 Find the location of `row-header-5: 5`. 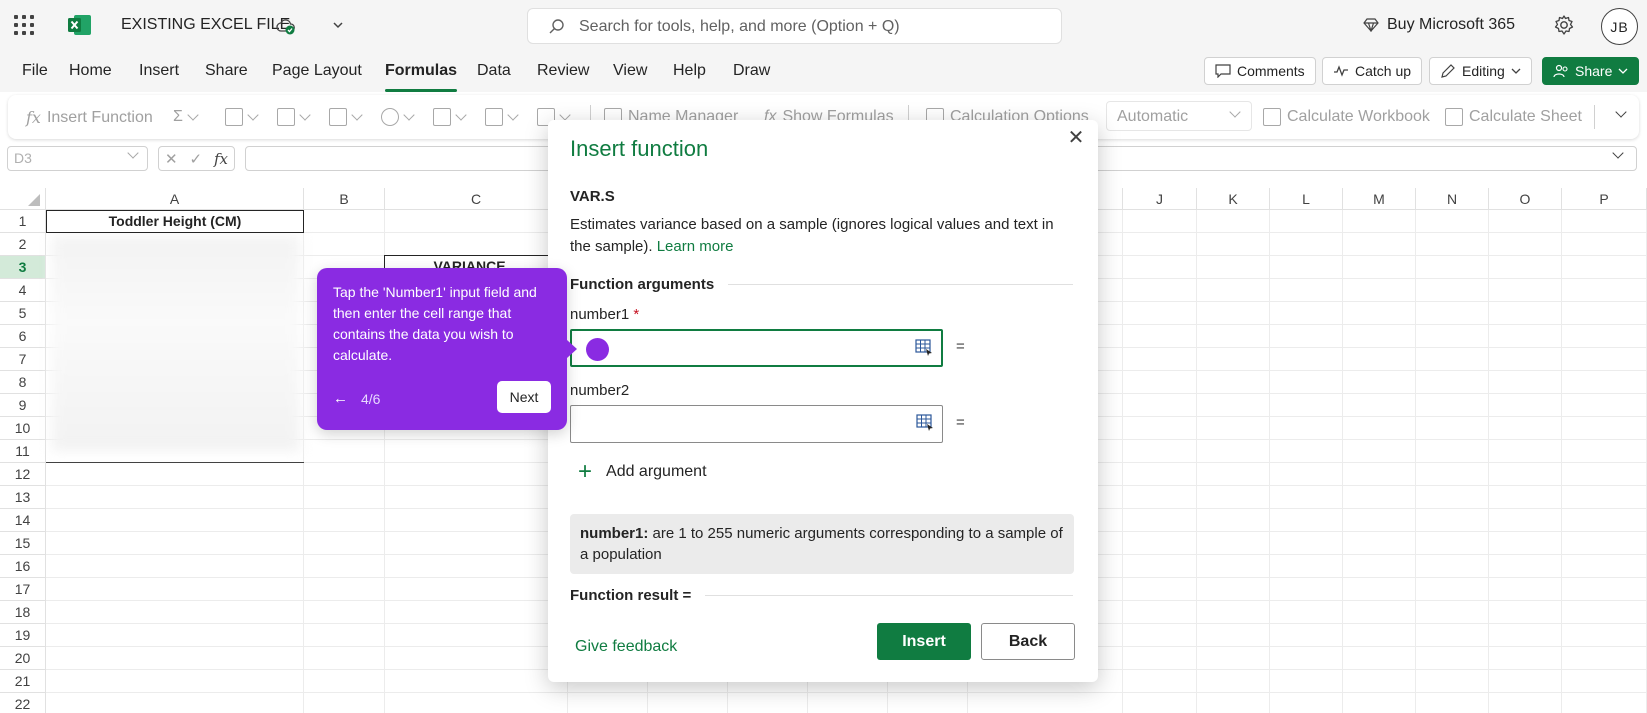

row-header-5: 5 is located at coordinates (23, 313).